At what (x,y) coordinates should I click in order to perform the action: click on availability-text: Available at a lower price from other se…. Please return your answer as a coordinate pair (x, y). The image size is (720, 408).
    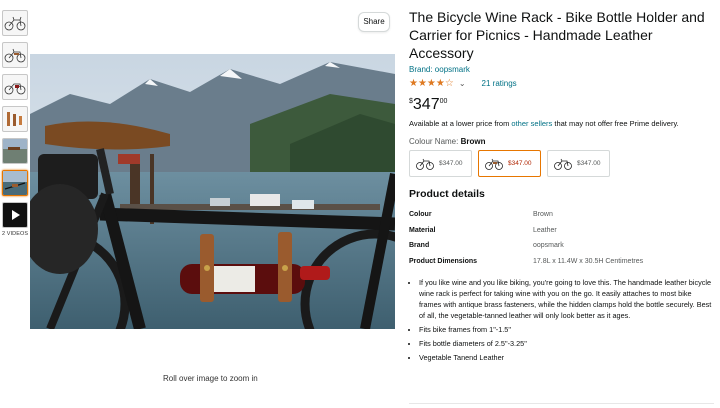
    Looking at the image, I should click on (561, 123).